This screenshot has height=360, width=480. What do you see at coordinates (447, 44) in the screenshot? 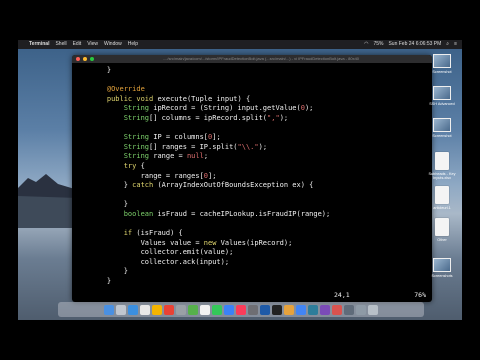
I see `search-icon: ⌕` at bounding box center [447, 44].